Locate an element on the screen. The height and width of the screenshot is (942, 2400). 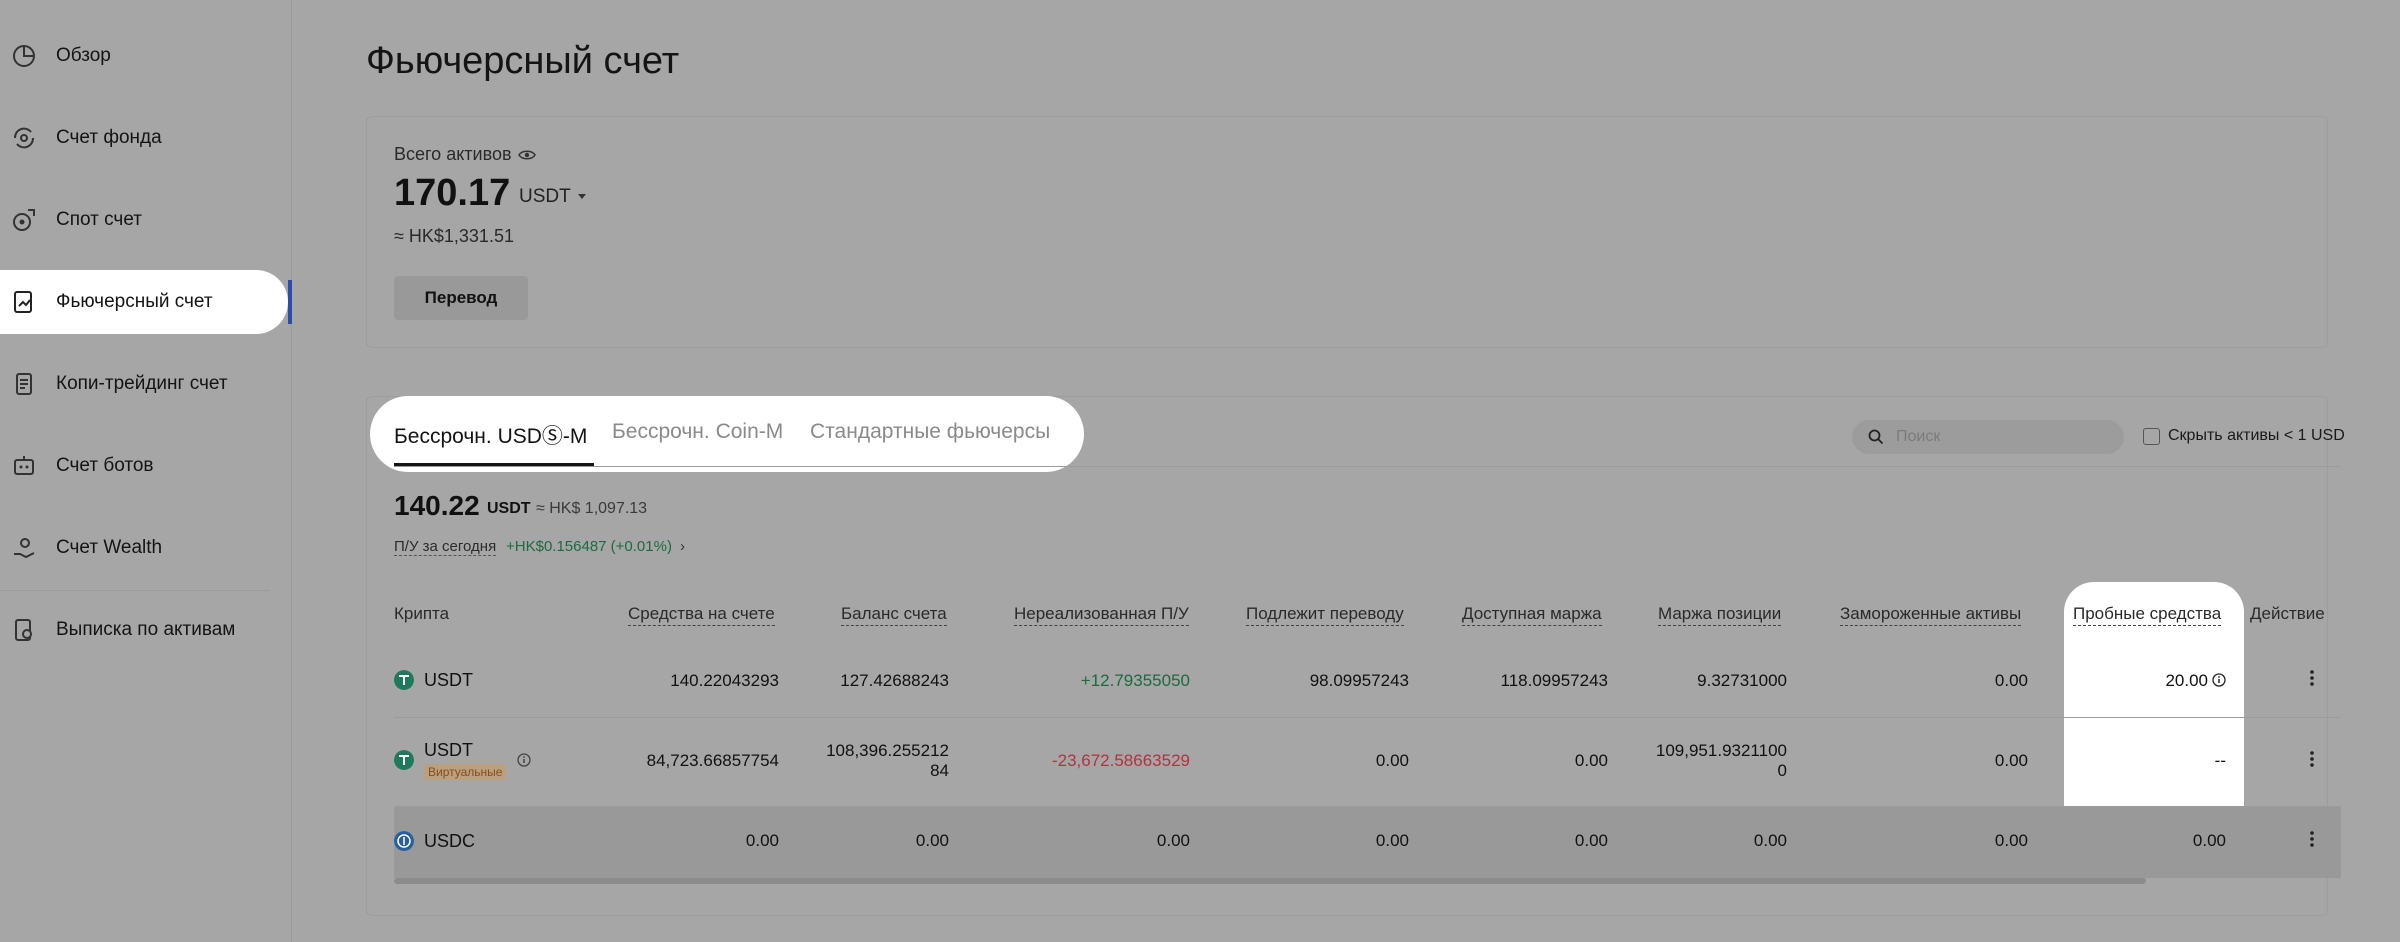
total-assets-label: Всего активов is located at coordinates (465, 154).